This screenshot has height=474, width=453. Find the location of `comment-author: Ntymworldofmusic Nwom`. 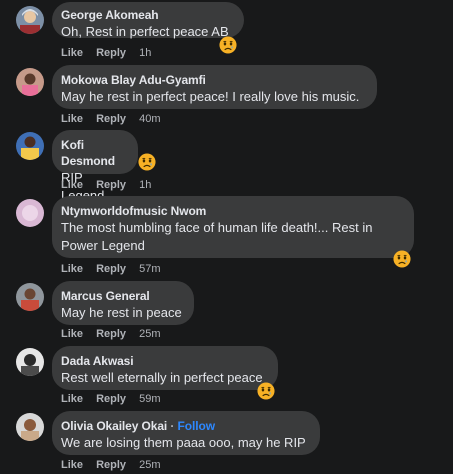

comment-author: Ntymworldofmusic Nwom is located at coordinates (231, 211).